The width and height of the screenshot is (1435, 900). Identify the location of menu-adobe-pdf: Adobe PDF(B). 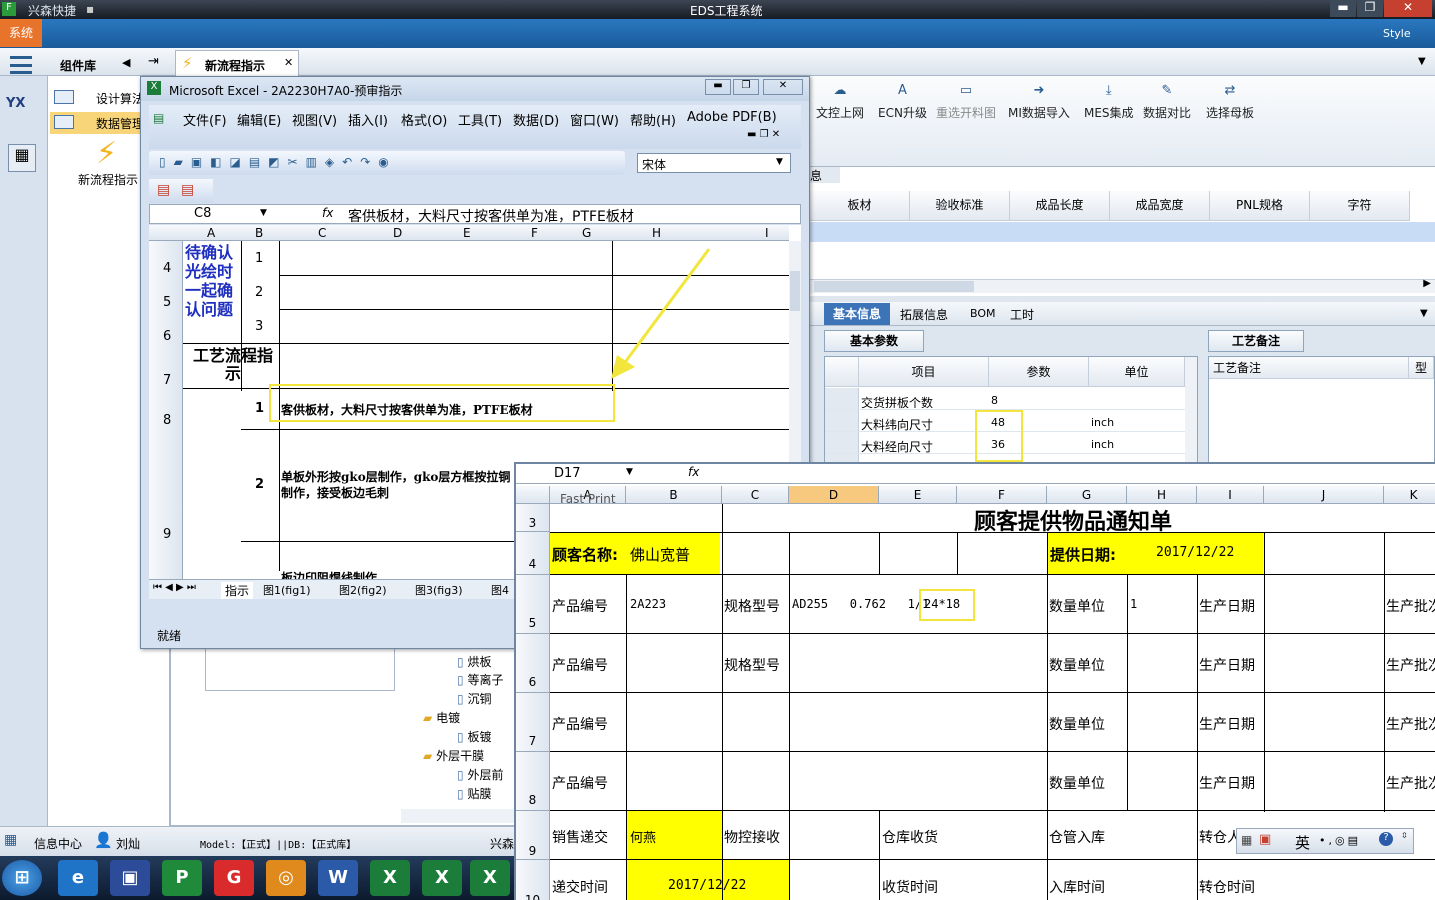
(732, 117).